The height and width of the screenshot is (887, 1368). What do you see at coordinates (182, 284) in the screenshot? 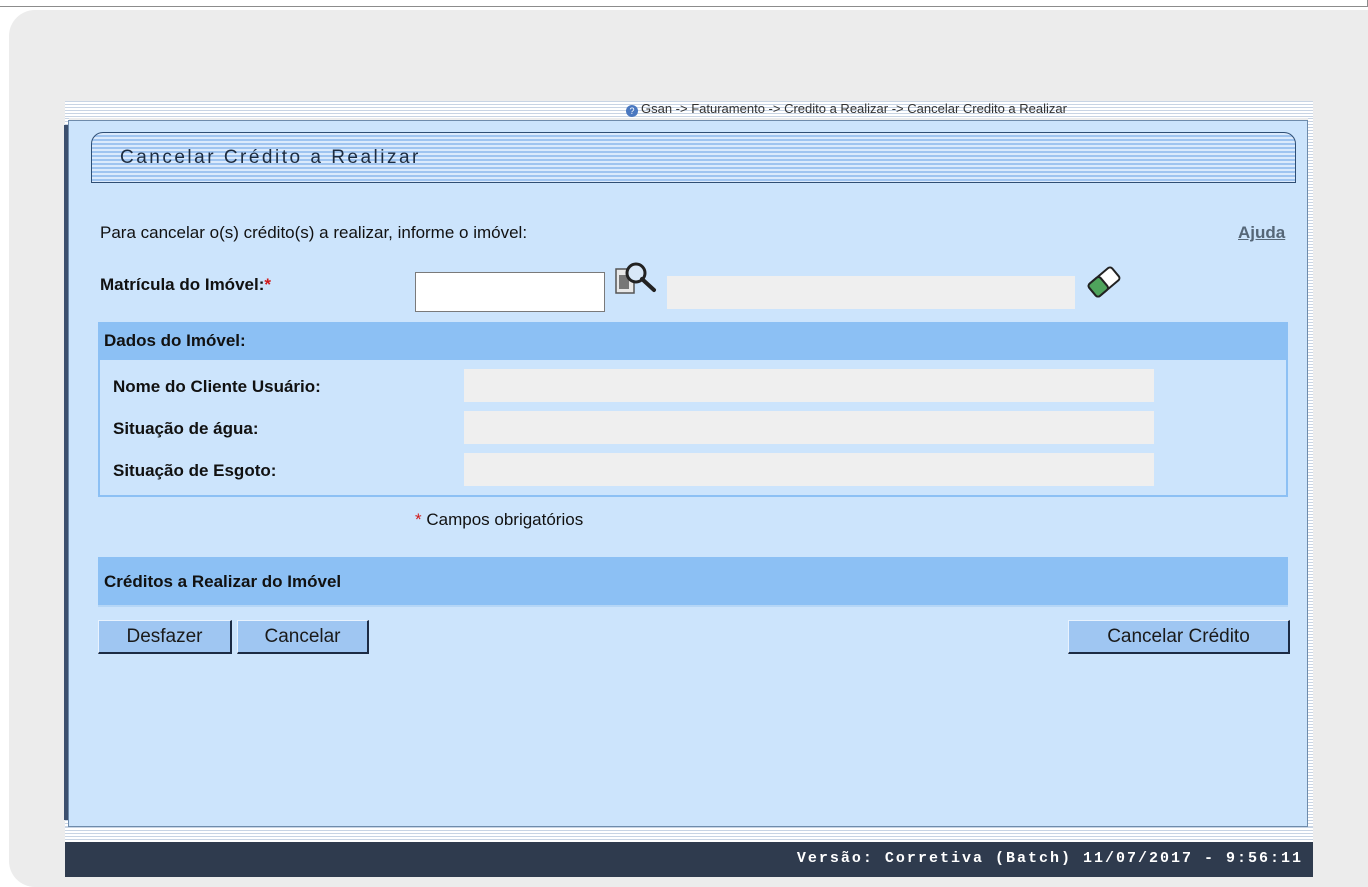
I see `matricula-label-text: Matrícula do Imóvel:` at bounding box center [182, 284].